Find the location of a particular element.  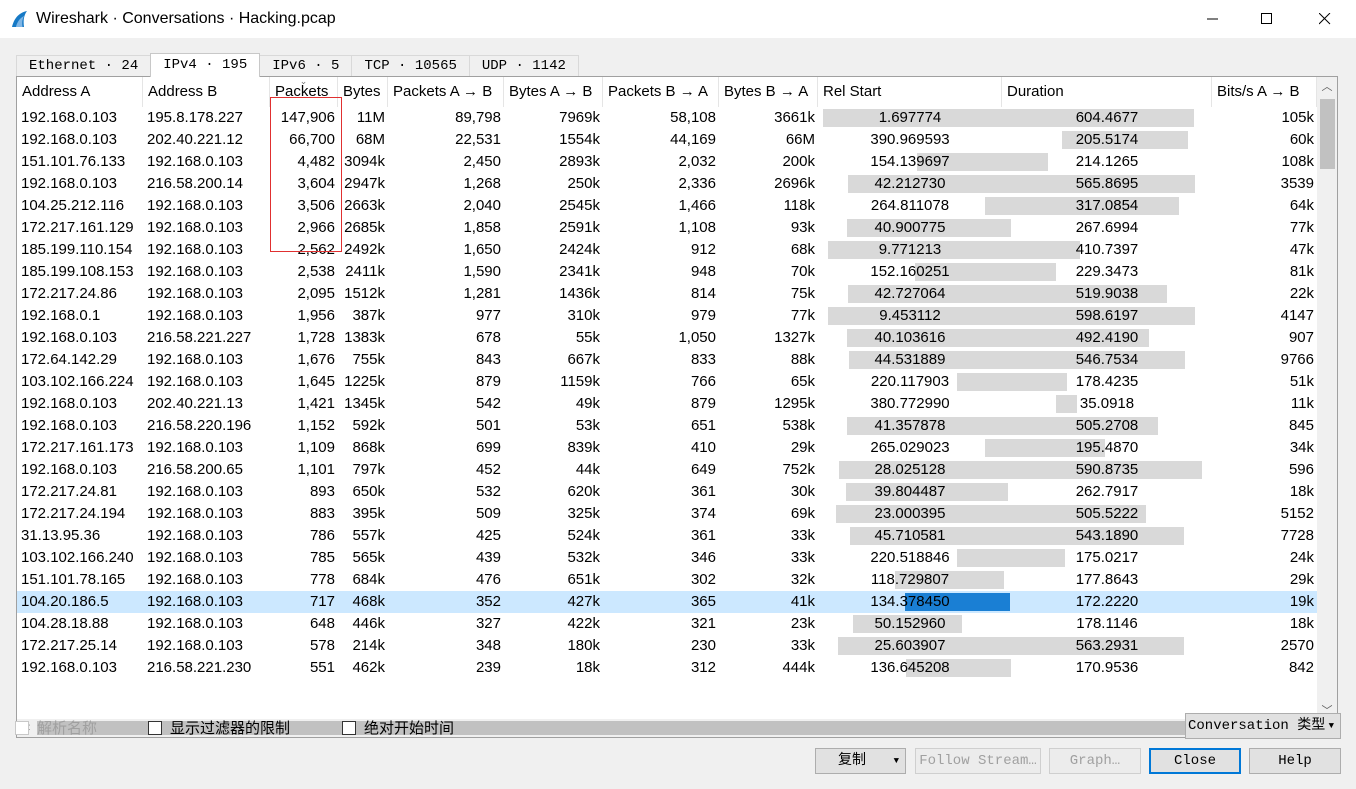

column-header-address-a: Address A is located at coordinates (80, 92).